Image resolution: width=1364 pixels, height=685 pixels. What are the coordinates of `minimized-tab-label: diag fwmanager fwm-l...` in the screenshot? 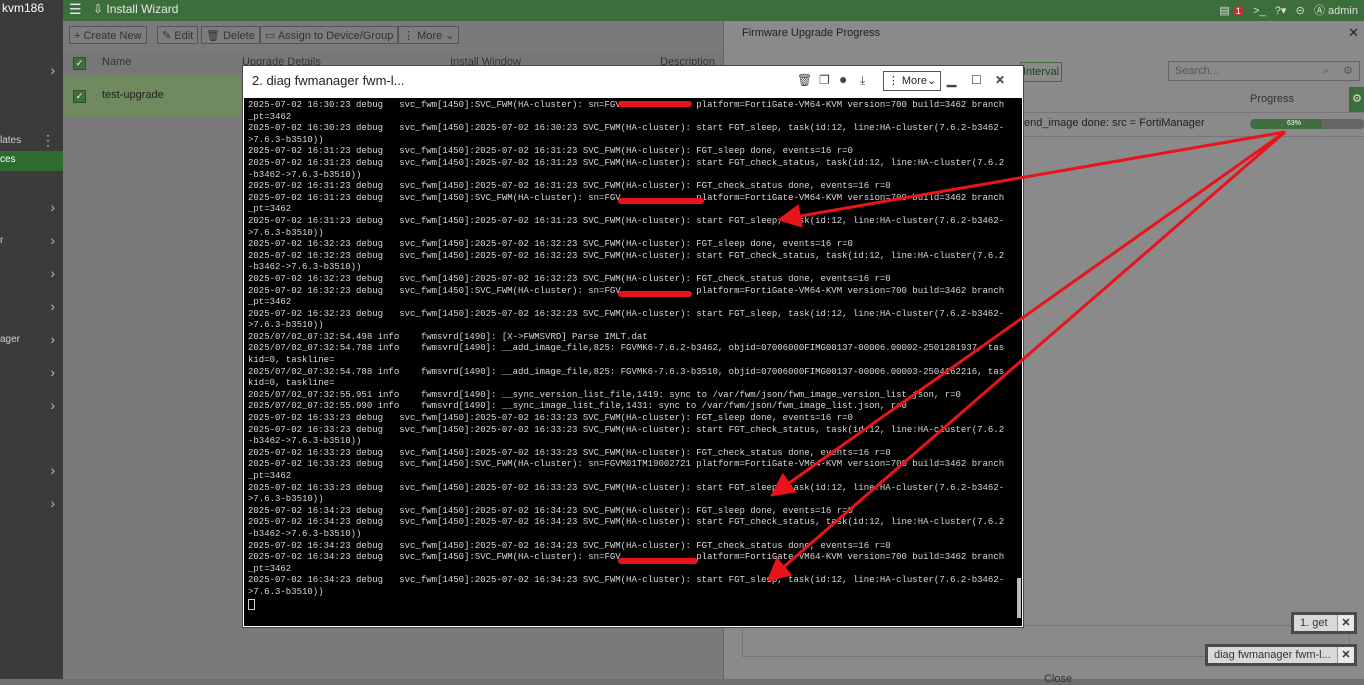 It's located at (1272, 655).